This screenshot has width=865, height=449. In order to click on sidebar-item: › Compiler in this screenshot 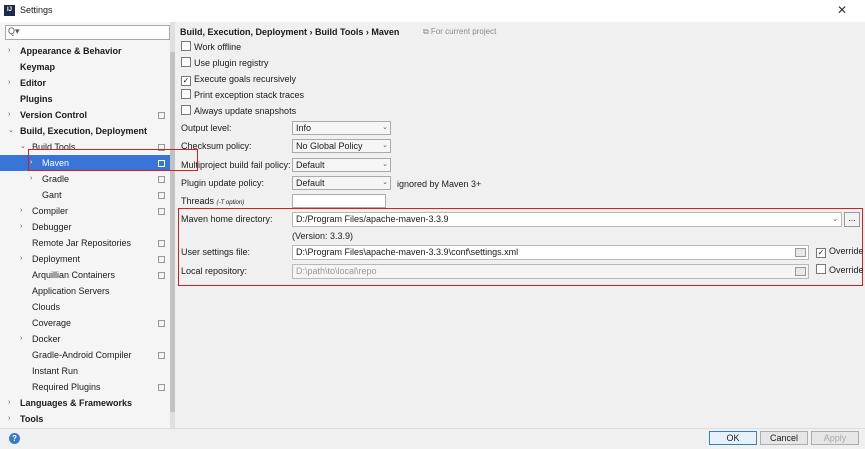, I will do `click(85, 211)`.